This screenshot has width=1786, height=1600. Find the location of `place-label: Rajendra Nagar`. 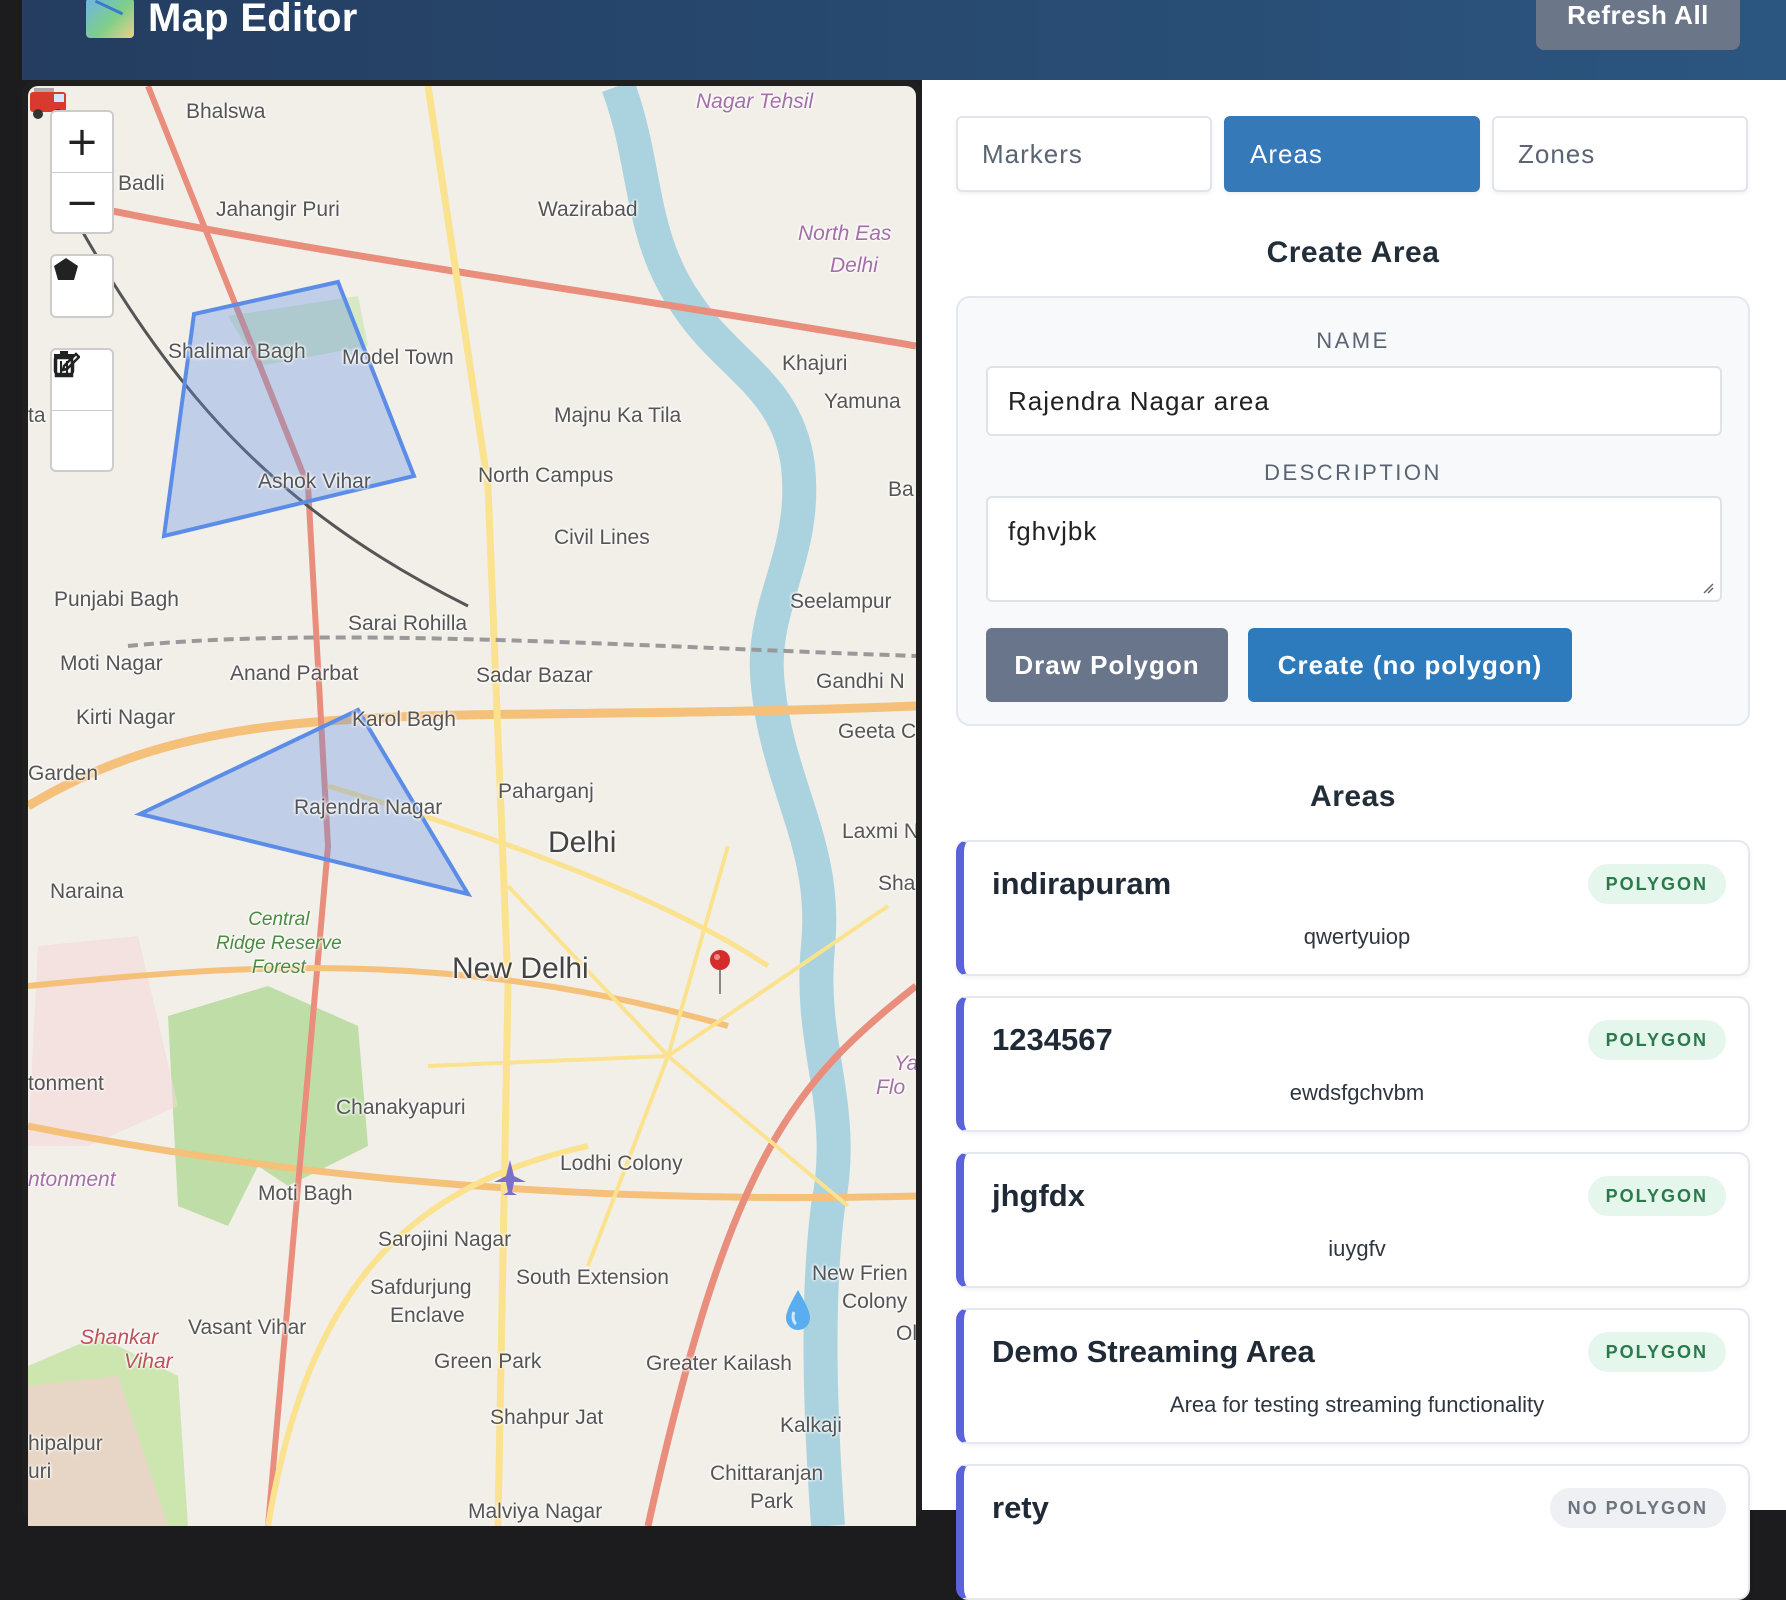

place-label: Rajendra Nagar is located at coordinates (368, 807).